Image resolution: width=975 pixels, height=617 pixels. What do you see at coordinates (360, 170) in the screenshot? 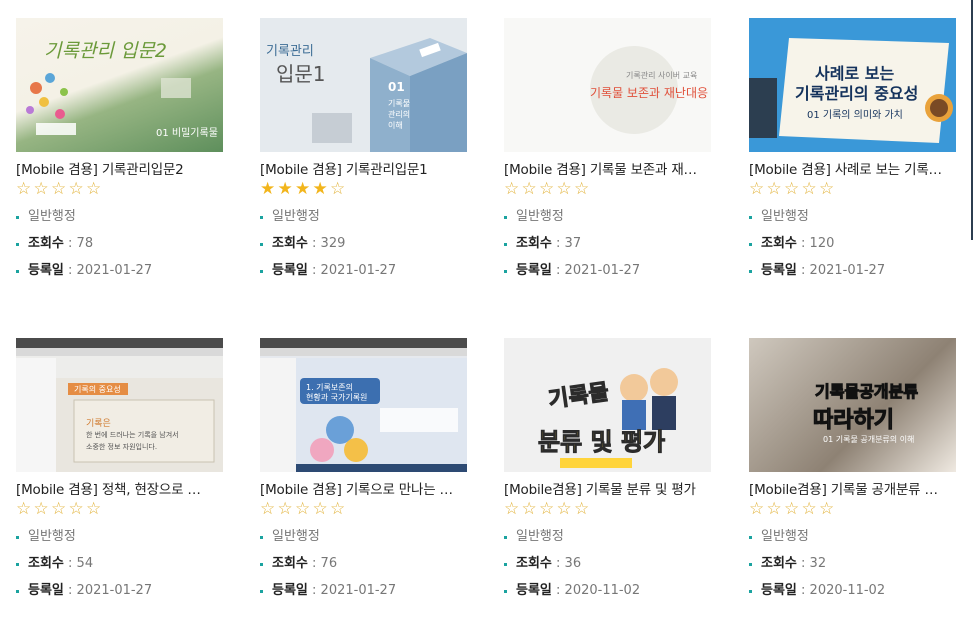
I see `course-title: [Mobile 겸용] 기록관리입문1` at bounding box center [360, 170].